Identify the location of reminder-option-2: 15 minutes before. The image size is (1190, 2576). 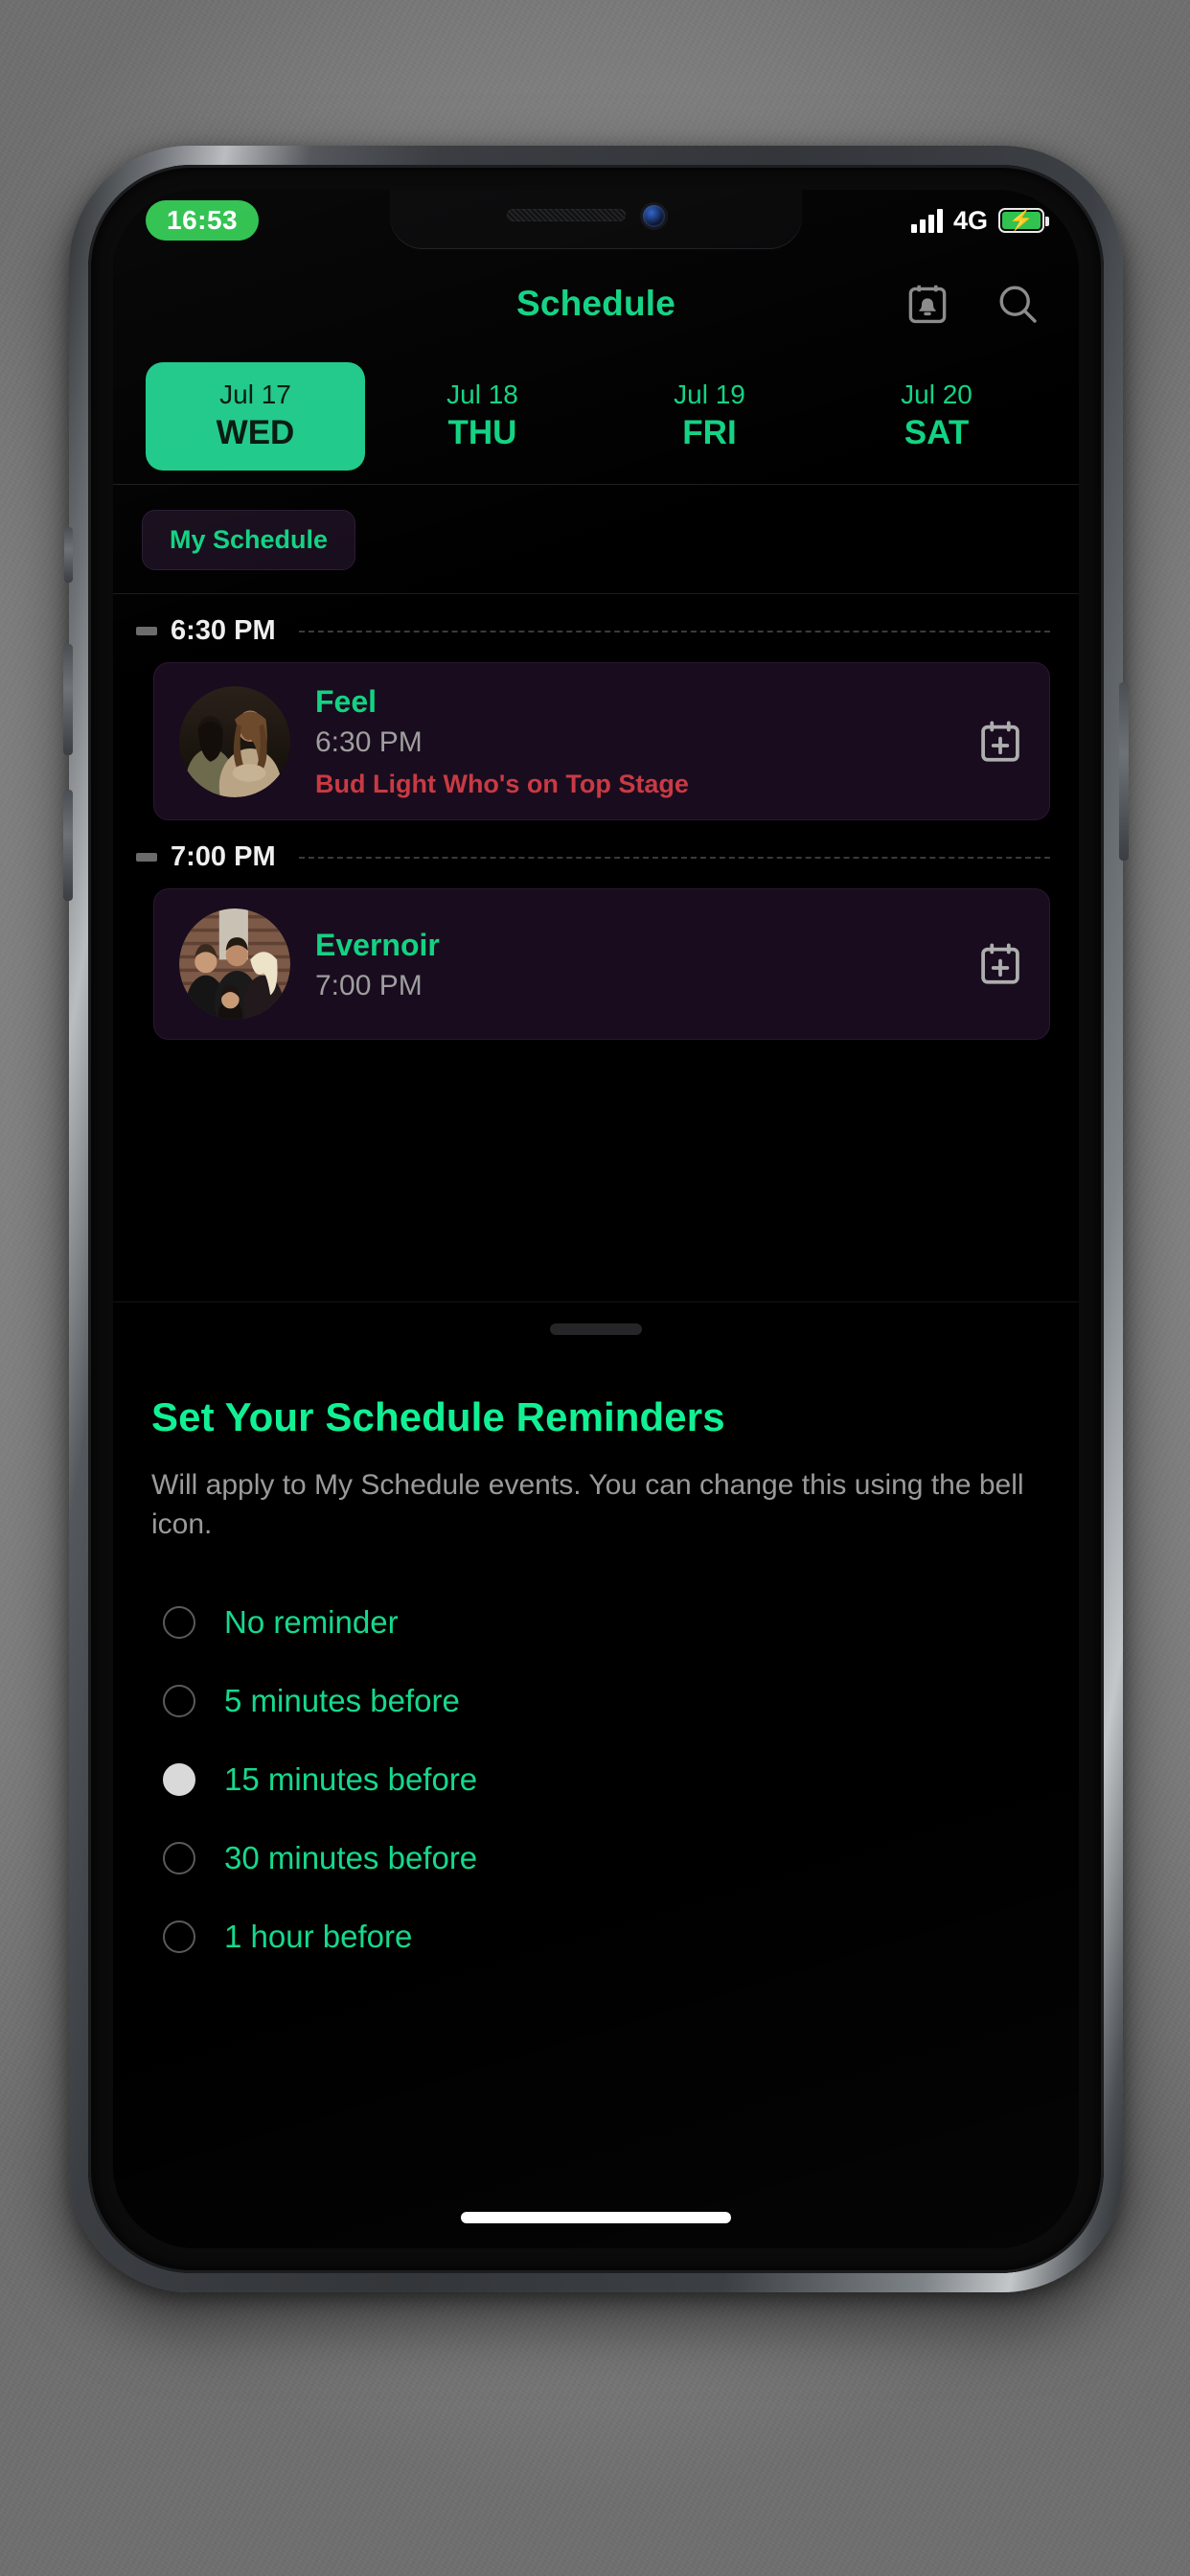
(596, 1779).